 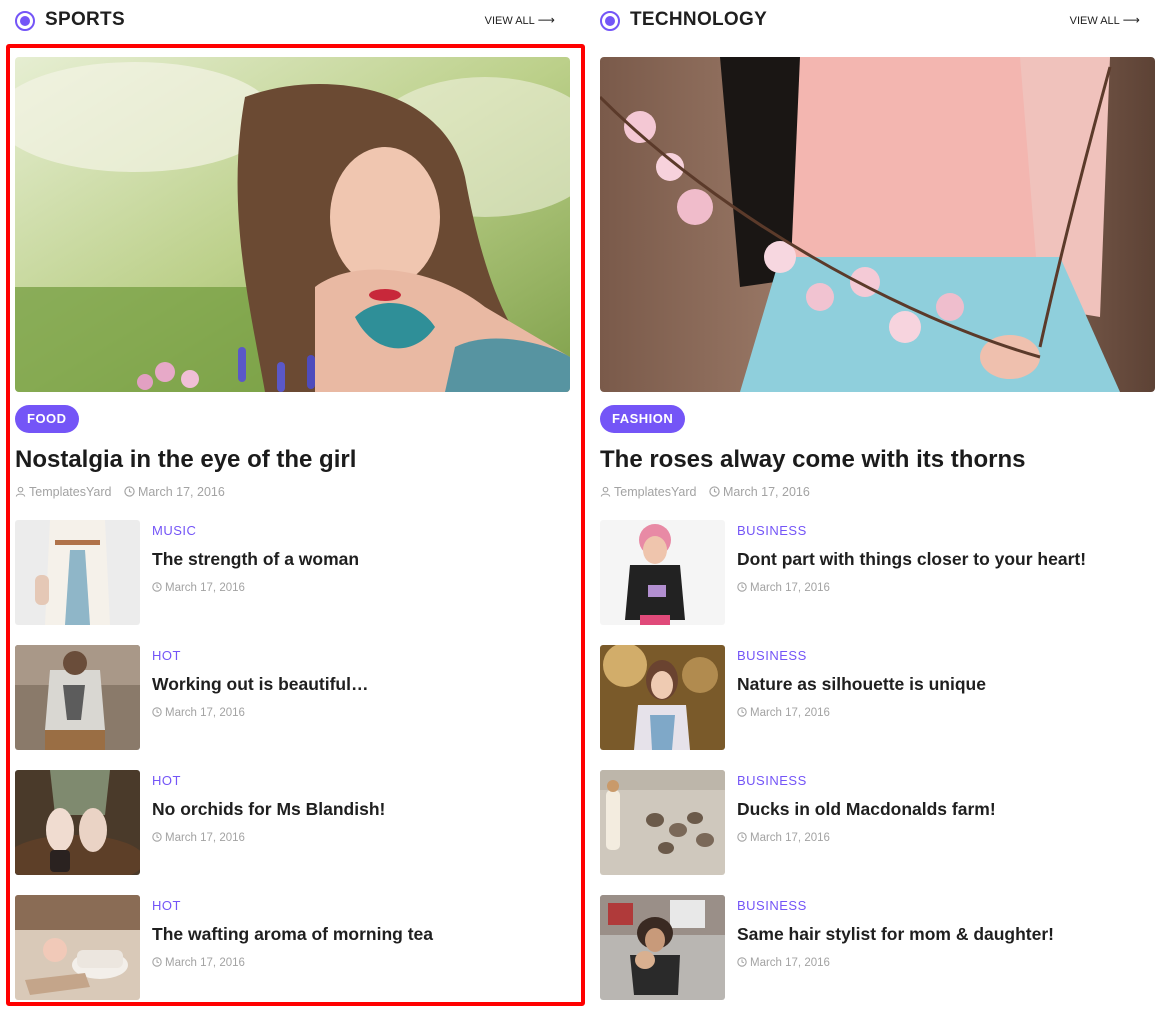 I want to click on section-title: TECHNOLOGY, so click(x=699, y=19).